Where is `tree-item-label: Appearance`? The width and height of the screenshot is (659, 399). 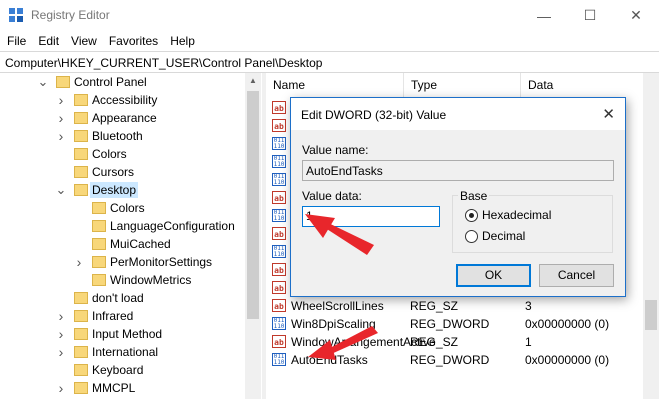 tree-item-label: Appearance is located at coordinates (124, 118).